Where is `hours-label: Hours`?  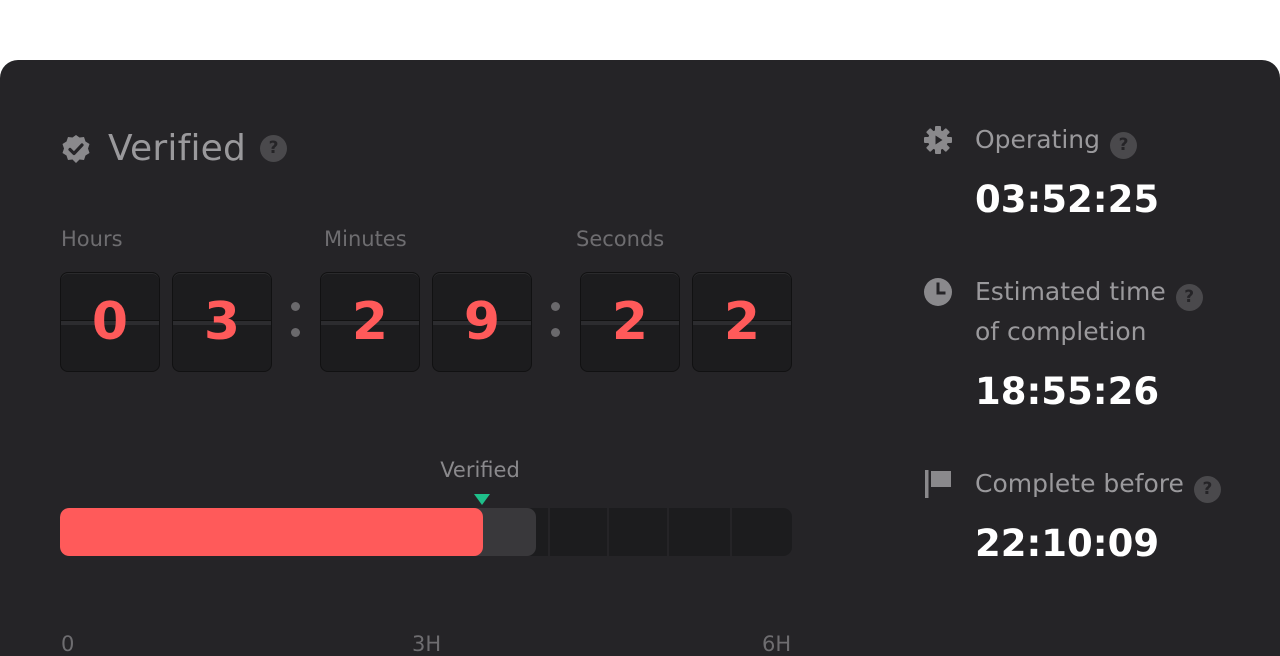
hours-label: Hours is located at coordinates (92, 239).